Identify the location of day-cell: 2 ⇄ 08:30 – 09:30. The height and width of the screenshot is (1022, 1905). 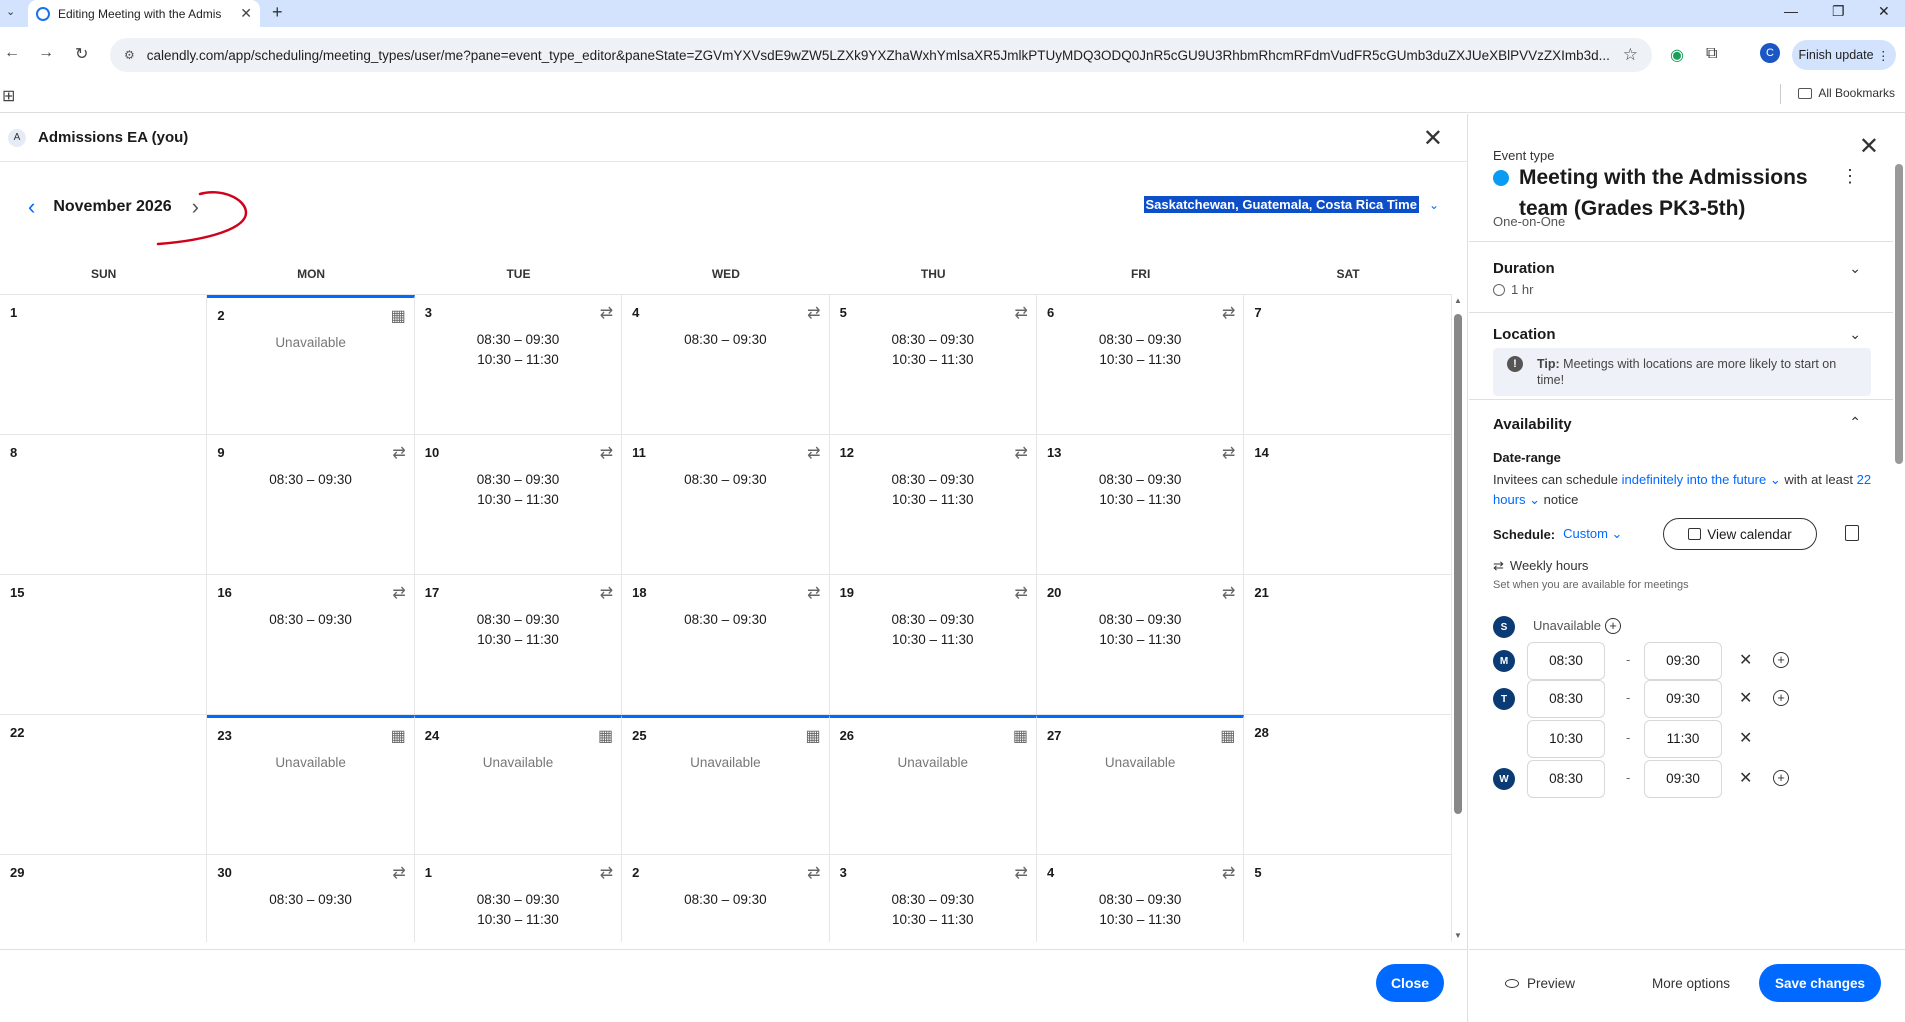
(726, 898).